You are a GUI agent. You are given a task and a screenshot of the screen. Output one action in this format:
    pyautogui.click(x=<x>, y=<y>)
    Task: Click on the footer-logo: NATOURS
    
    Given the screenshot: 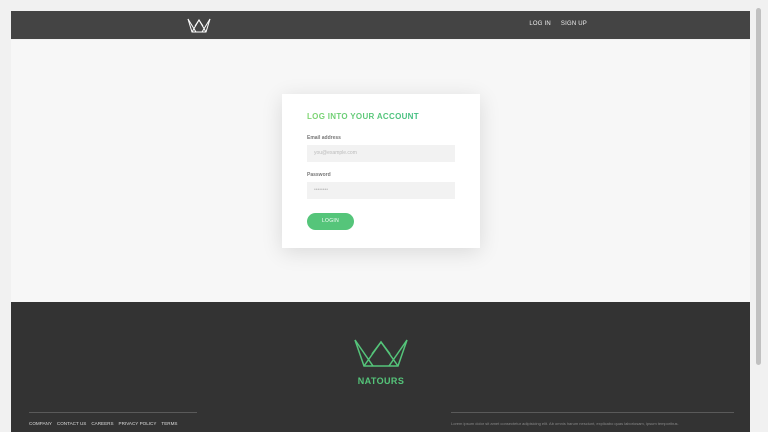 What is the action you would take?
    pyautogui.click(x=381, y=362)
    